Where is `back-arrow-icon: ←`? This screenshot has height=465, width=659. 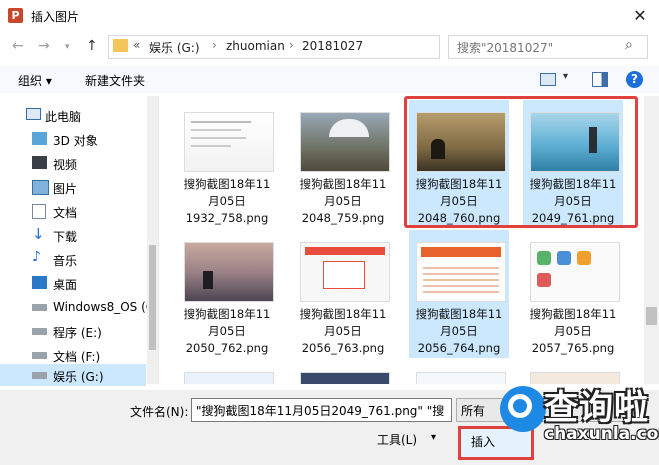
back-arrow-icon: ← is located at coordinates (18, 46).